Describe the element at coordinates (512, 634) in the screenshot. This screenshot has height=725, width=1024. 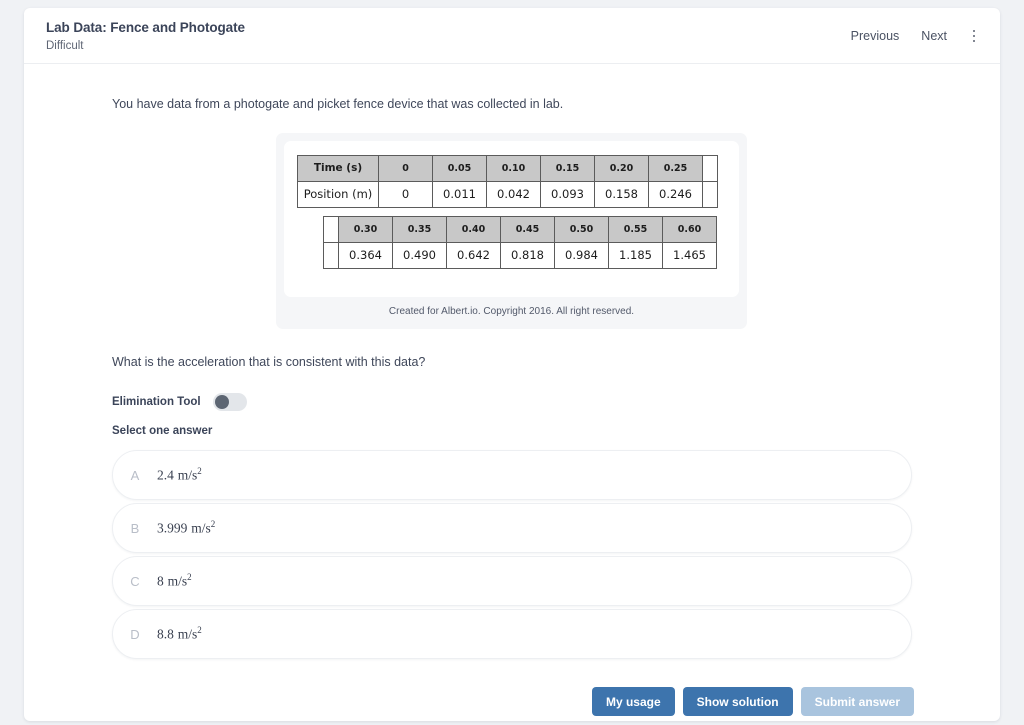
I see `answer-option-d: D 8.8 m/s2` at that location.